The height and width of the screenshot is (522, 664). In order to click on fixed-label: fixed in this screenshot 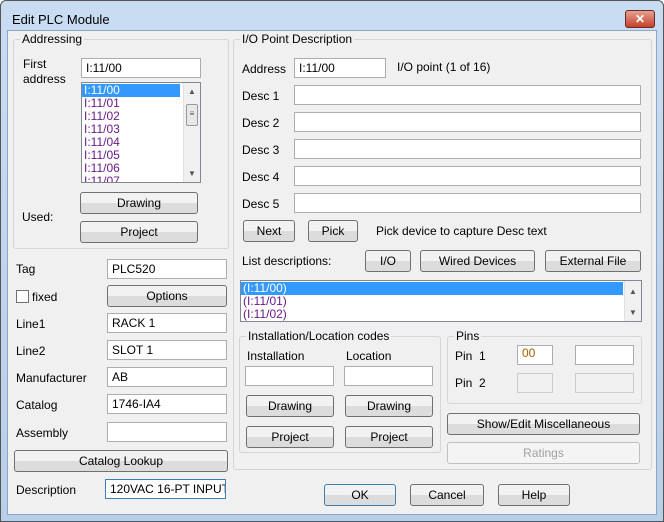, I will do `click(45, 297)`.